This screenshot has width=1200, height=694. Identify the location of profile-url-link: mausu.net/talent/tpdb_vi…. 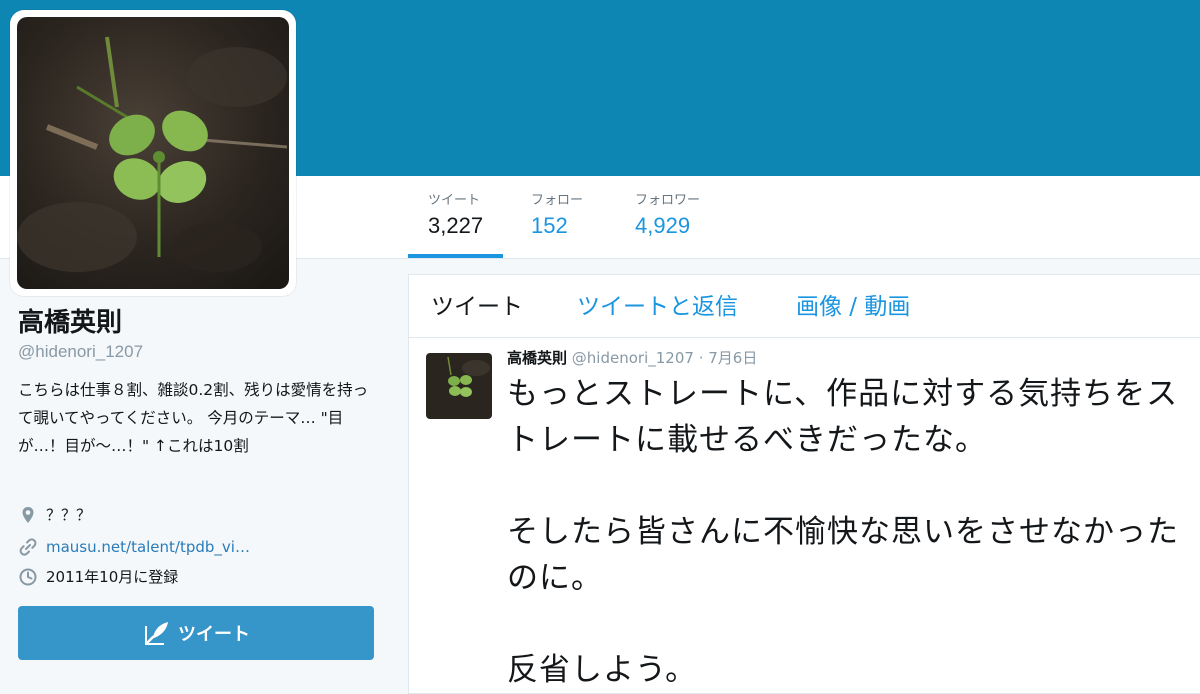
(148, 547).